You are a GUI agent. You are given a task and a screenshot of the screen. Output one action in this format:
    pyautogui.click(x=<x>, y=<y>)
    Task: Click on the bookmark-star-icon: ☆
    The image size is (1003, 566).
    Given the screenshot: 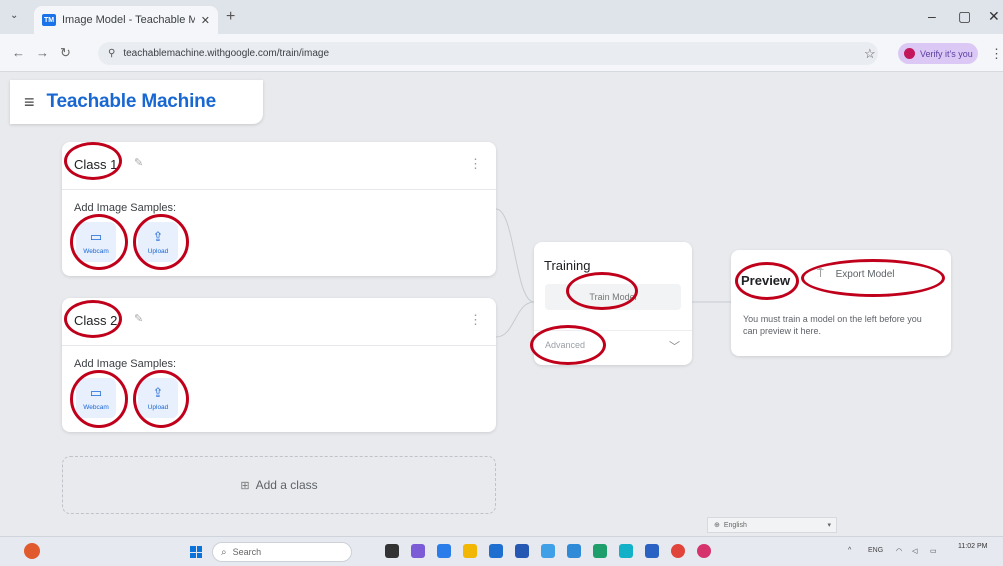 What is the action you would take?
    pyautogui.click(x=870, y=54)
    